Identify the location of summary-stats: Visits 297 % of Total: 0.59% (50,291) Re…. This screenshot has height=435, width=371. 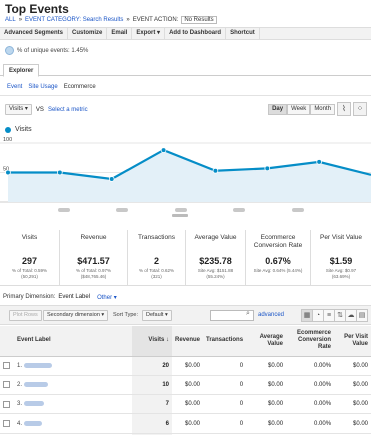
(185, 258).